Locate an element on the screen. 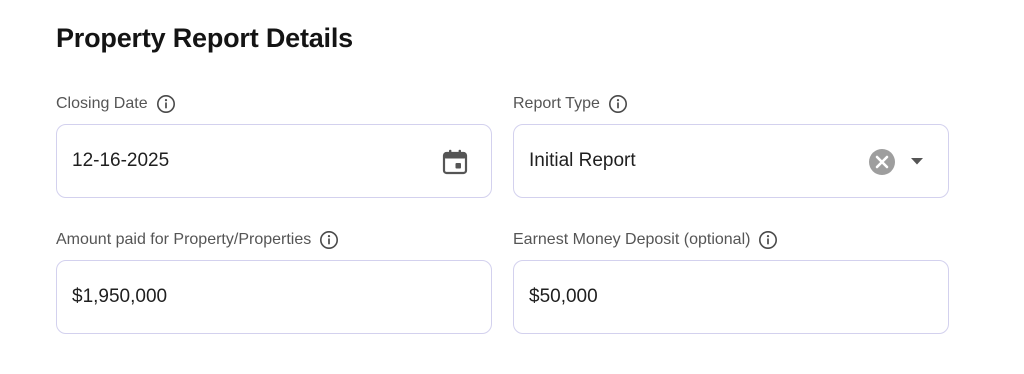 This screenshot has height=374, width=1024. chevron-down-icon is located at coordinates (917, 161).